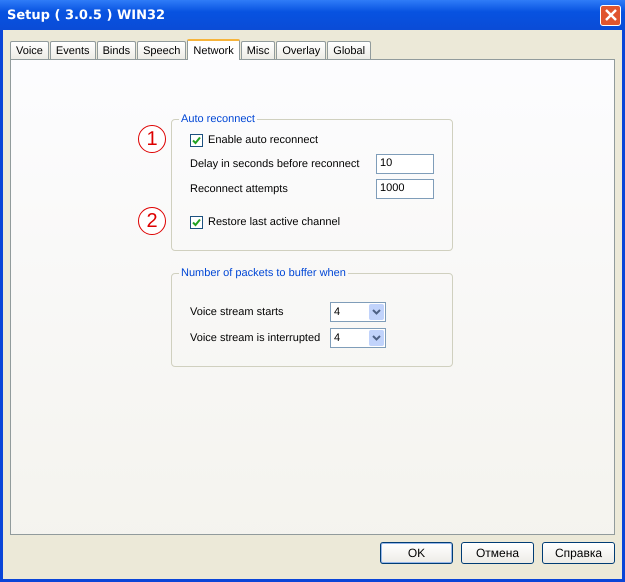 The height and width of the screenshot is (582, 625). I want to click on tab: Events, so click(73, 50).